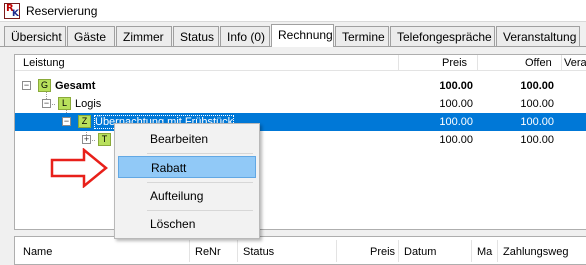  Describe the element at coordinates (144, 36) in the screenshot. I see `tab-zimmer: Zimmer` at that location.